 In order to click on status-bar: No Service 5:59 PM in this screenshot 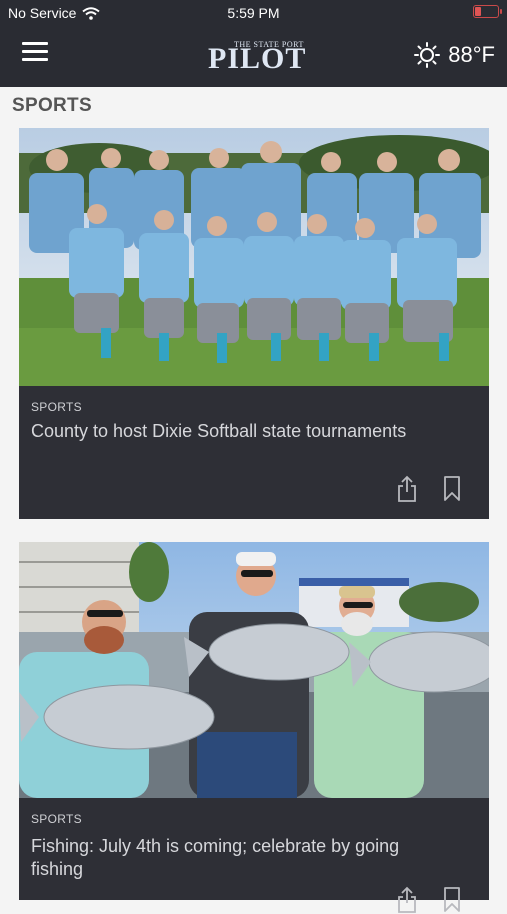, I will do `click(253, 12)`.